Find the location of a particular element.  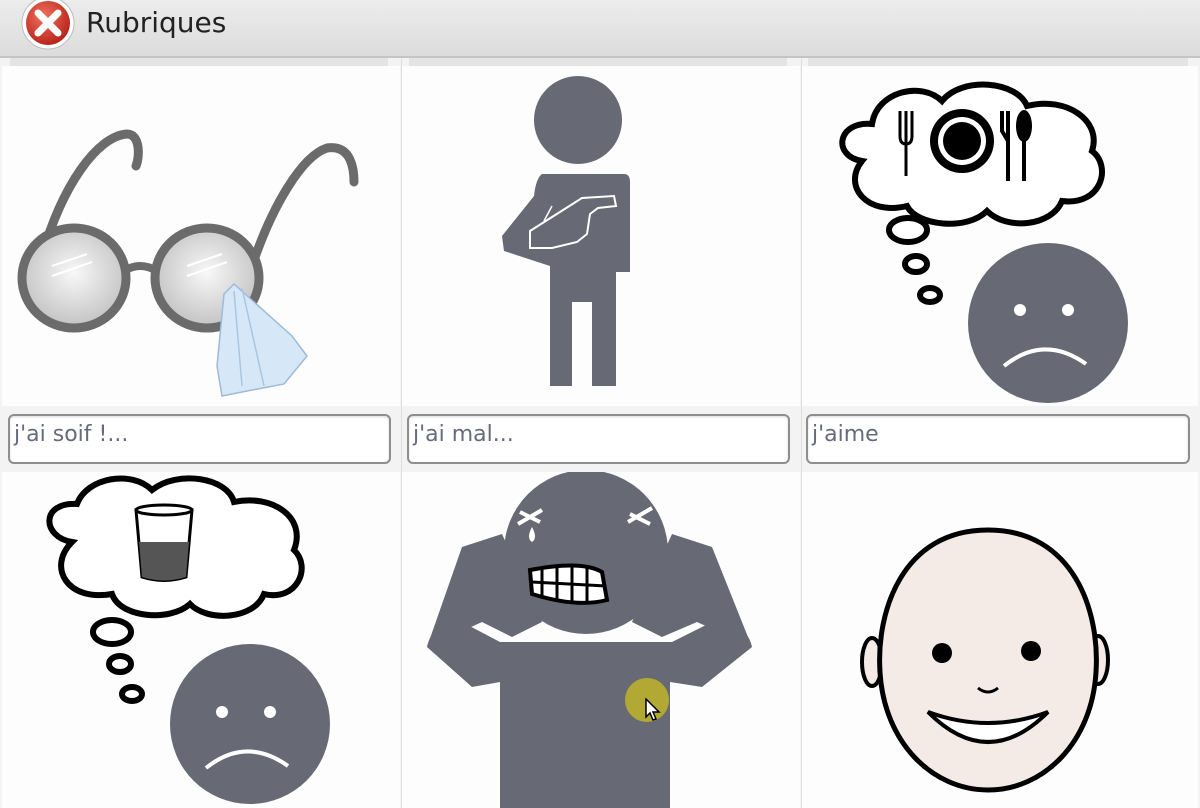

pictogram-card-like is located at coordinates (1000, 640).